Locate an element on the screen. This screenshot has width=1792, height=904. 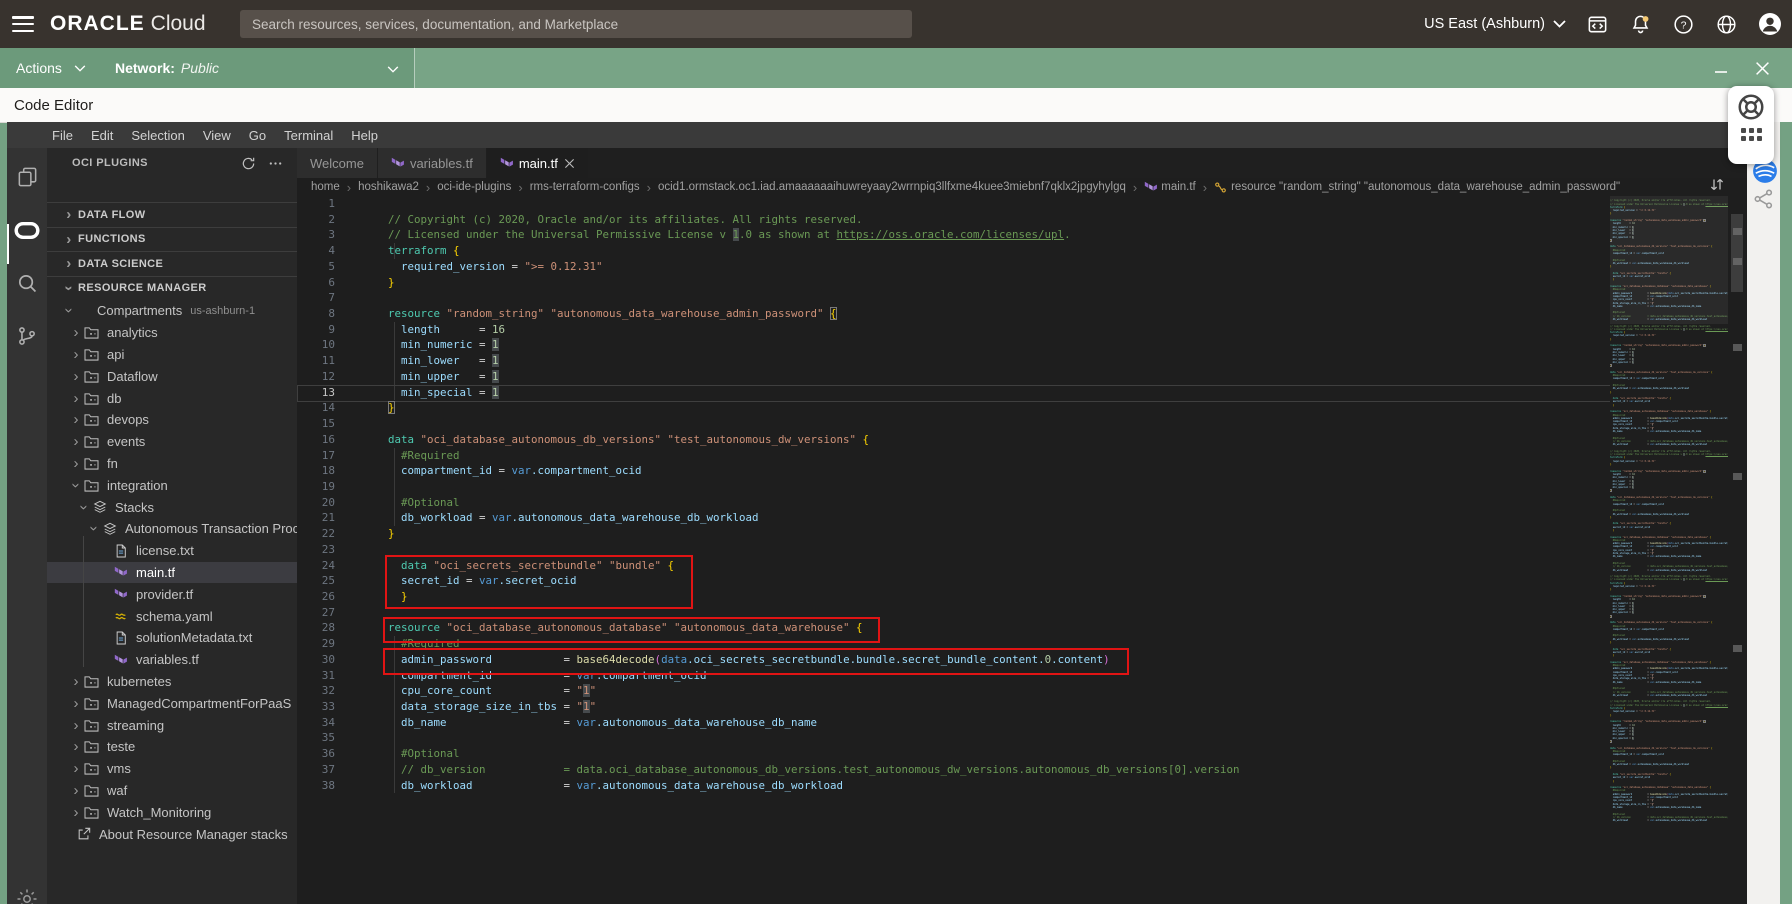
language-globe-icon is located at coordinates (1726, 24).